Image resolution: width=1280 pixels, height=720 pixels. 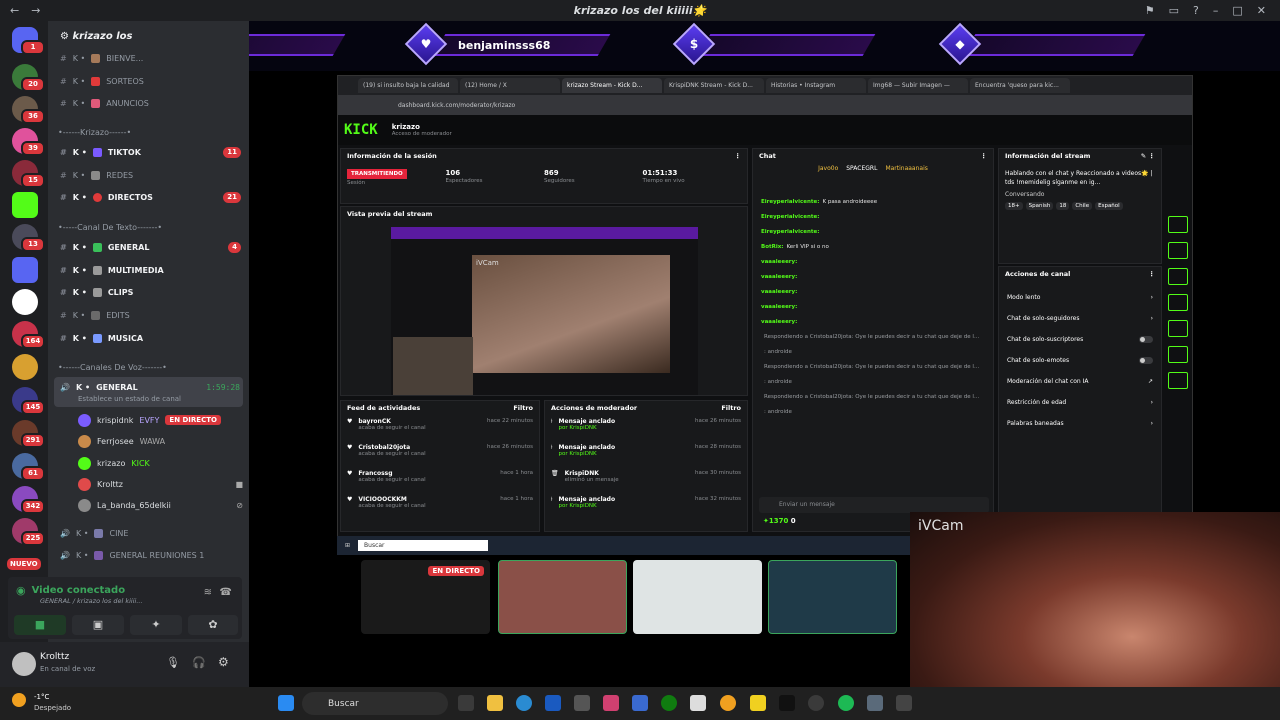 I want to click on stream-thumb: EN DIRECTO, so click(x=425, y=597).